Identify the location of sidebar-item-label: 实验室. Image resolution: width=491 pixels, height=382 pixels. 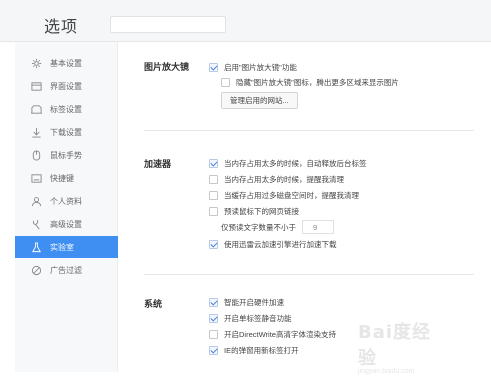
(62, 247).